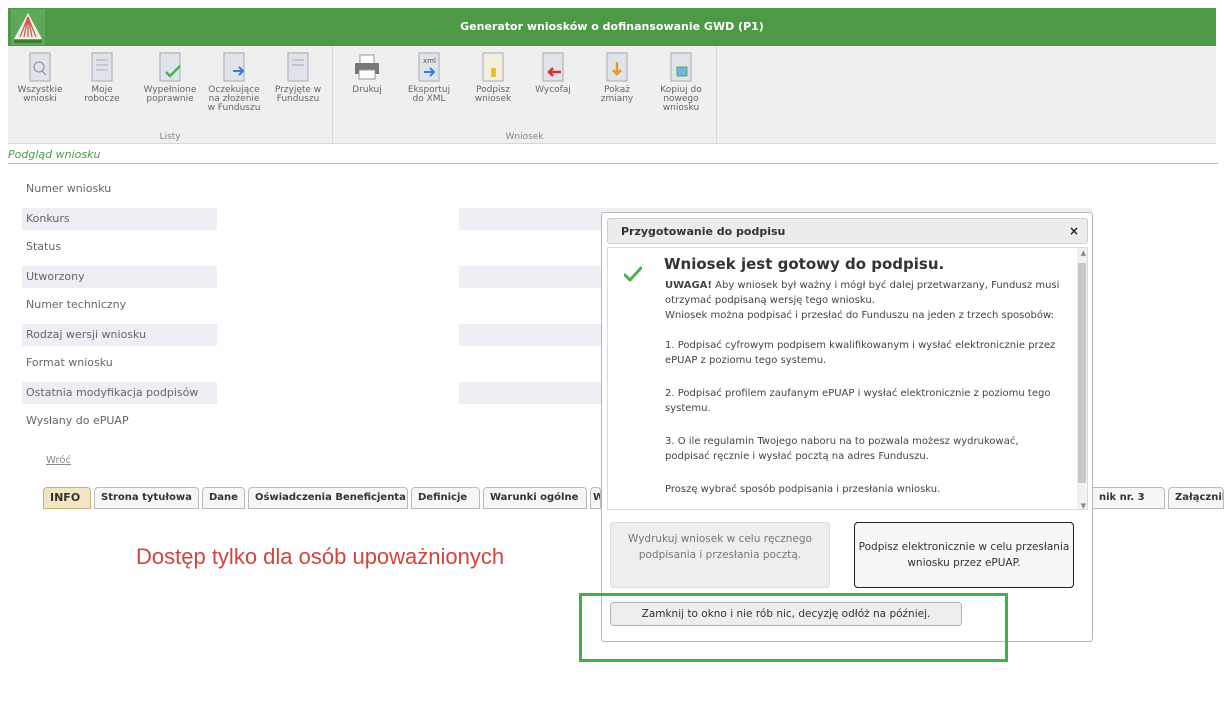  I want to click on tab-data: Dane, so click(223, 498).